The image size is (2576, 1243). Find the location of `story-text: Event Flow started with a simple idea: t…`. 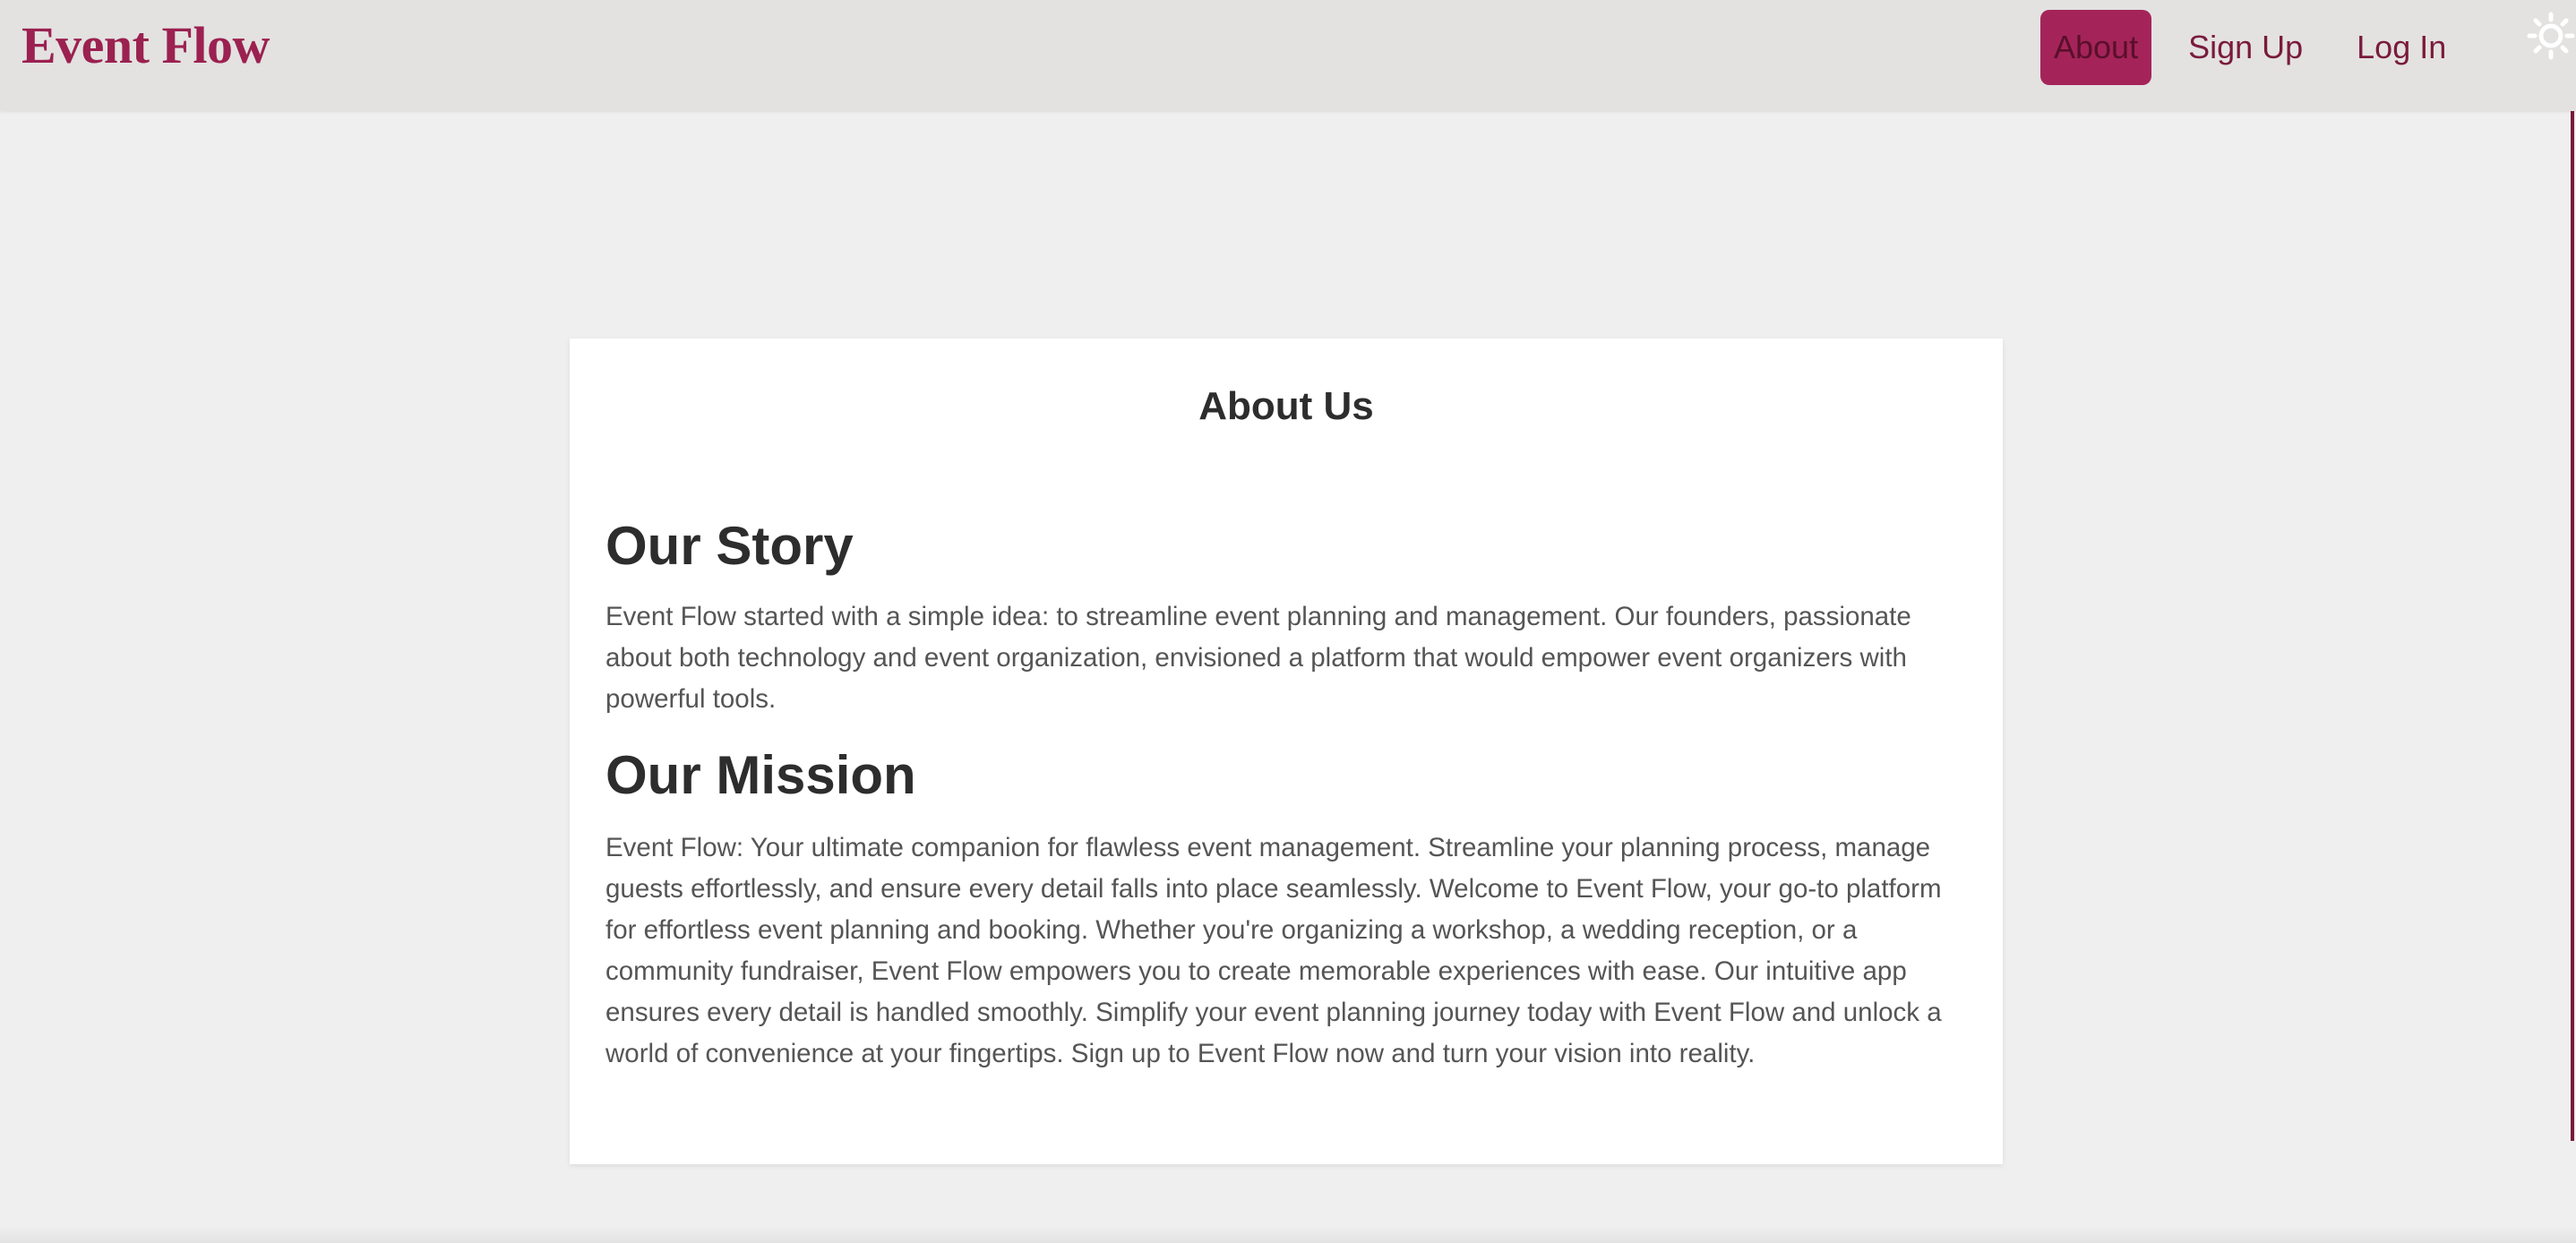

story-text: Event Flow started with a simple idea: t… is located at coordinates (1258, 658).